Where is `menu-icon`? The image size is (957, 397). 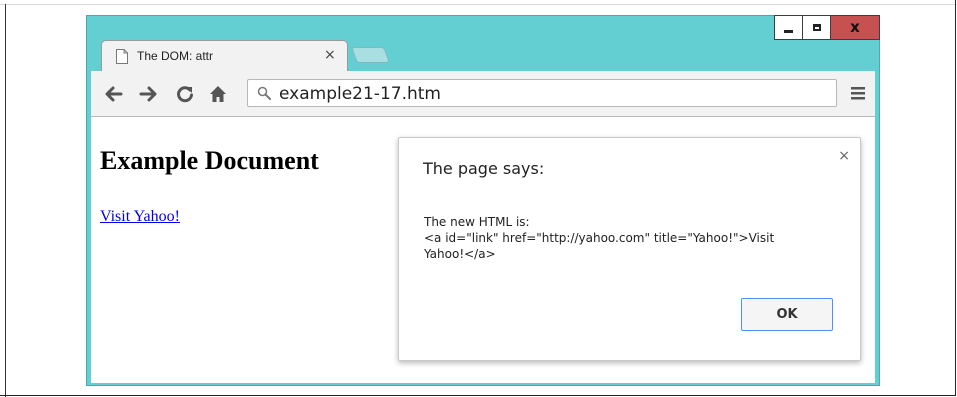
menu-icon is located at coordinates (858, 93).